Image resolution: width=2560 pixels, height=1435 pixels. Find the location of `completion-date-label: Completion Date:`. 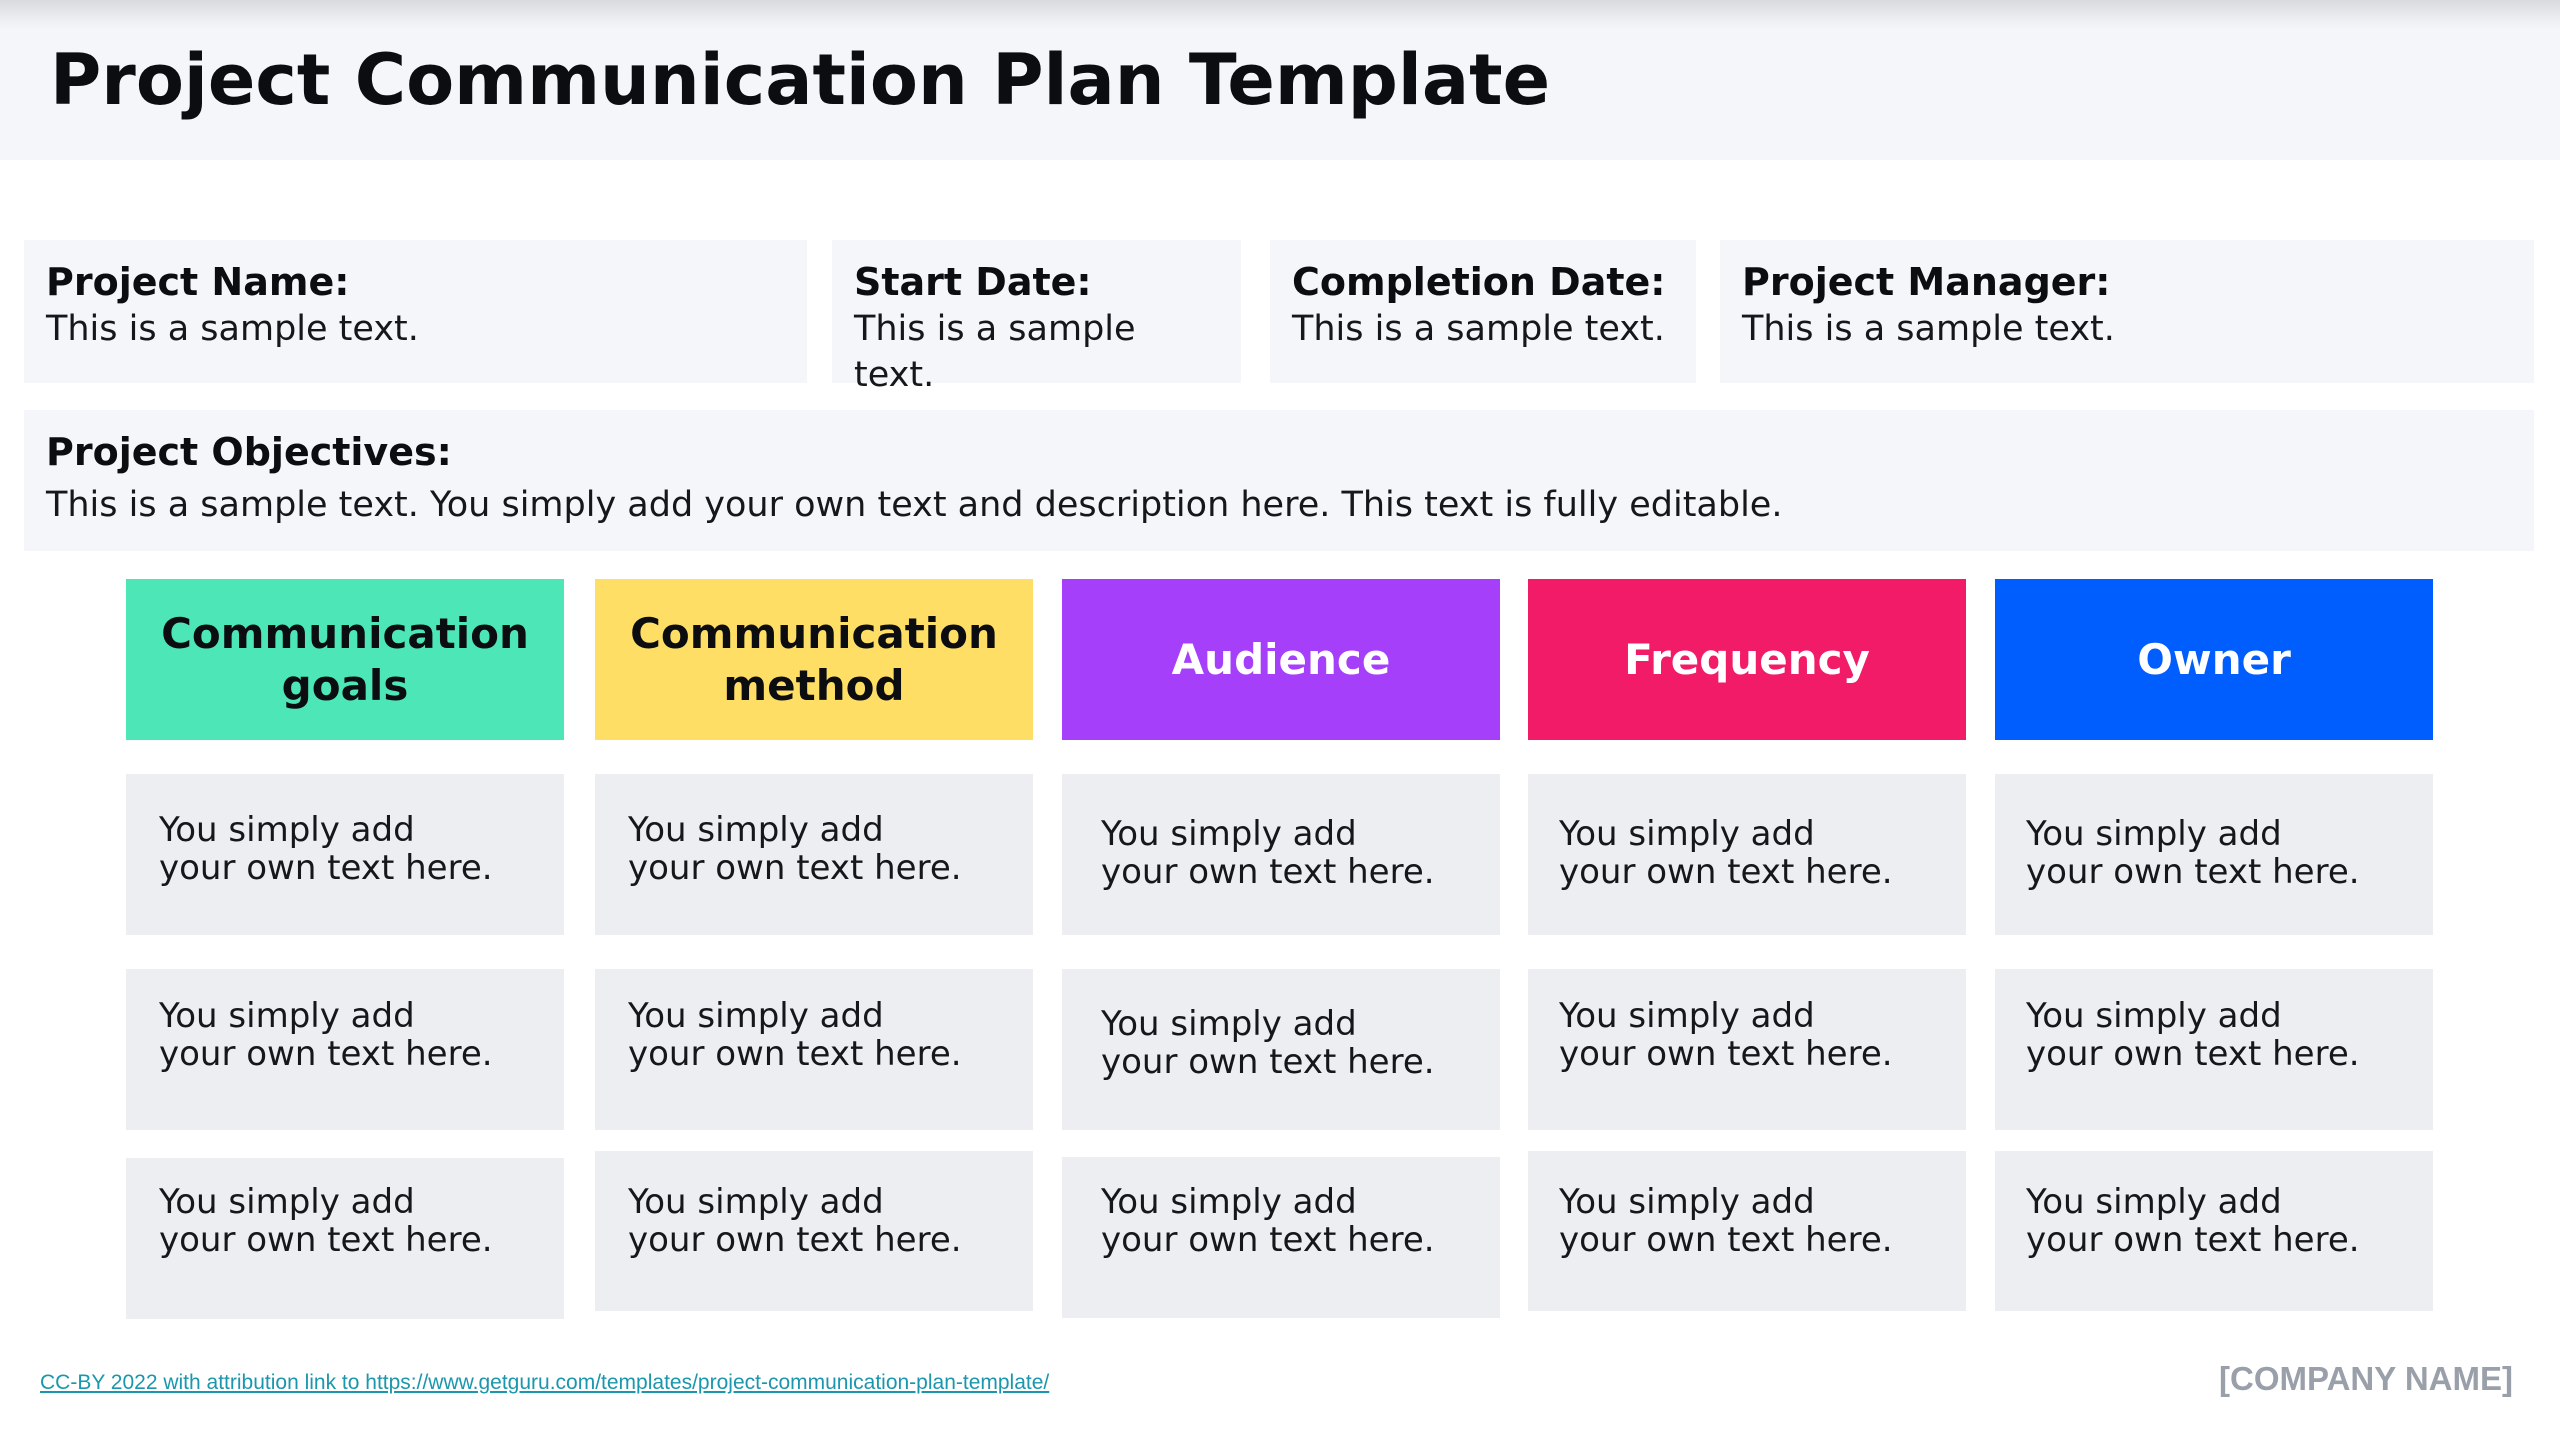

completion-date-label: Completion Date: is located at coordinates (1479, 282).